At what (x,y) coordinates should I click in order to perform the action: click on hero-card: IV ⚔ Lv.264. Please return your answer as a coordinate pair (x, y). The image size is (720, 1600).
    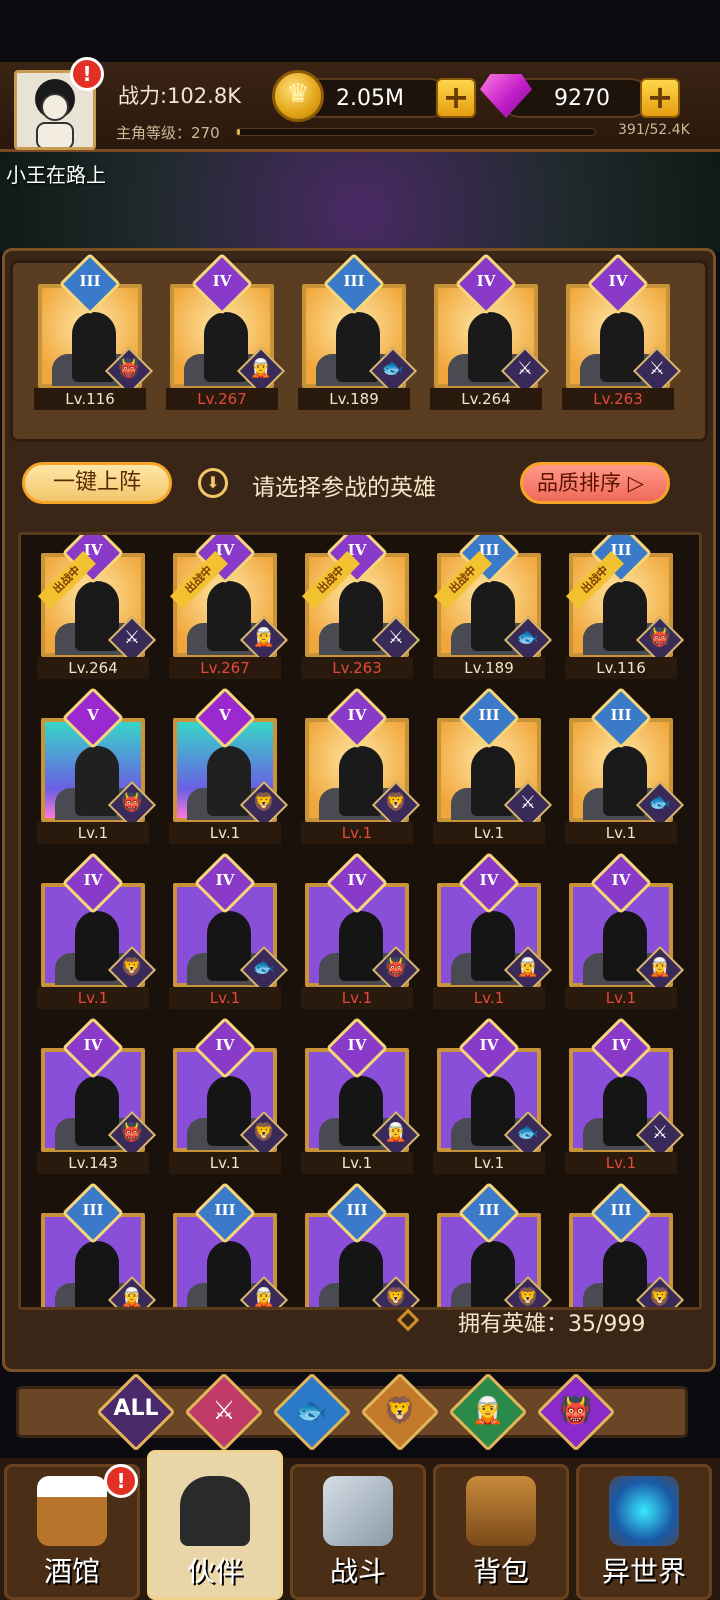
    Looking at the image, I should click on (488, 331).